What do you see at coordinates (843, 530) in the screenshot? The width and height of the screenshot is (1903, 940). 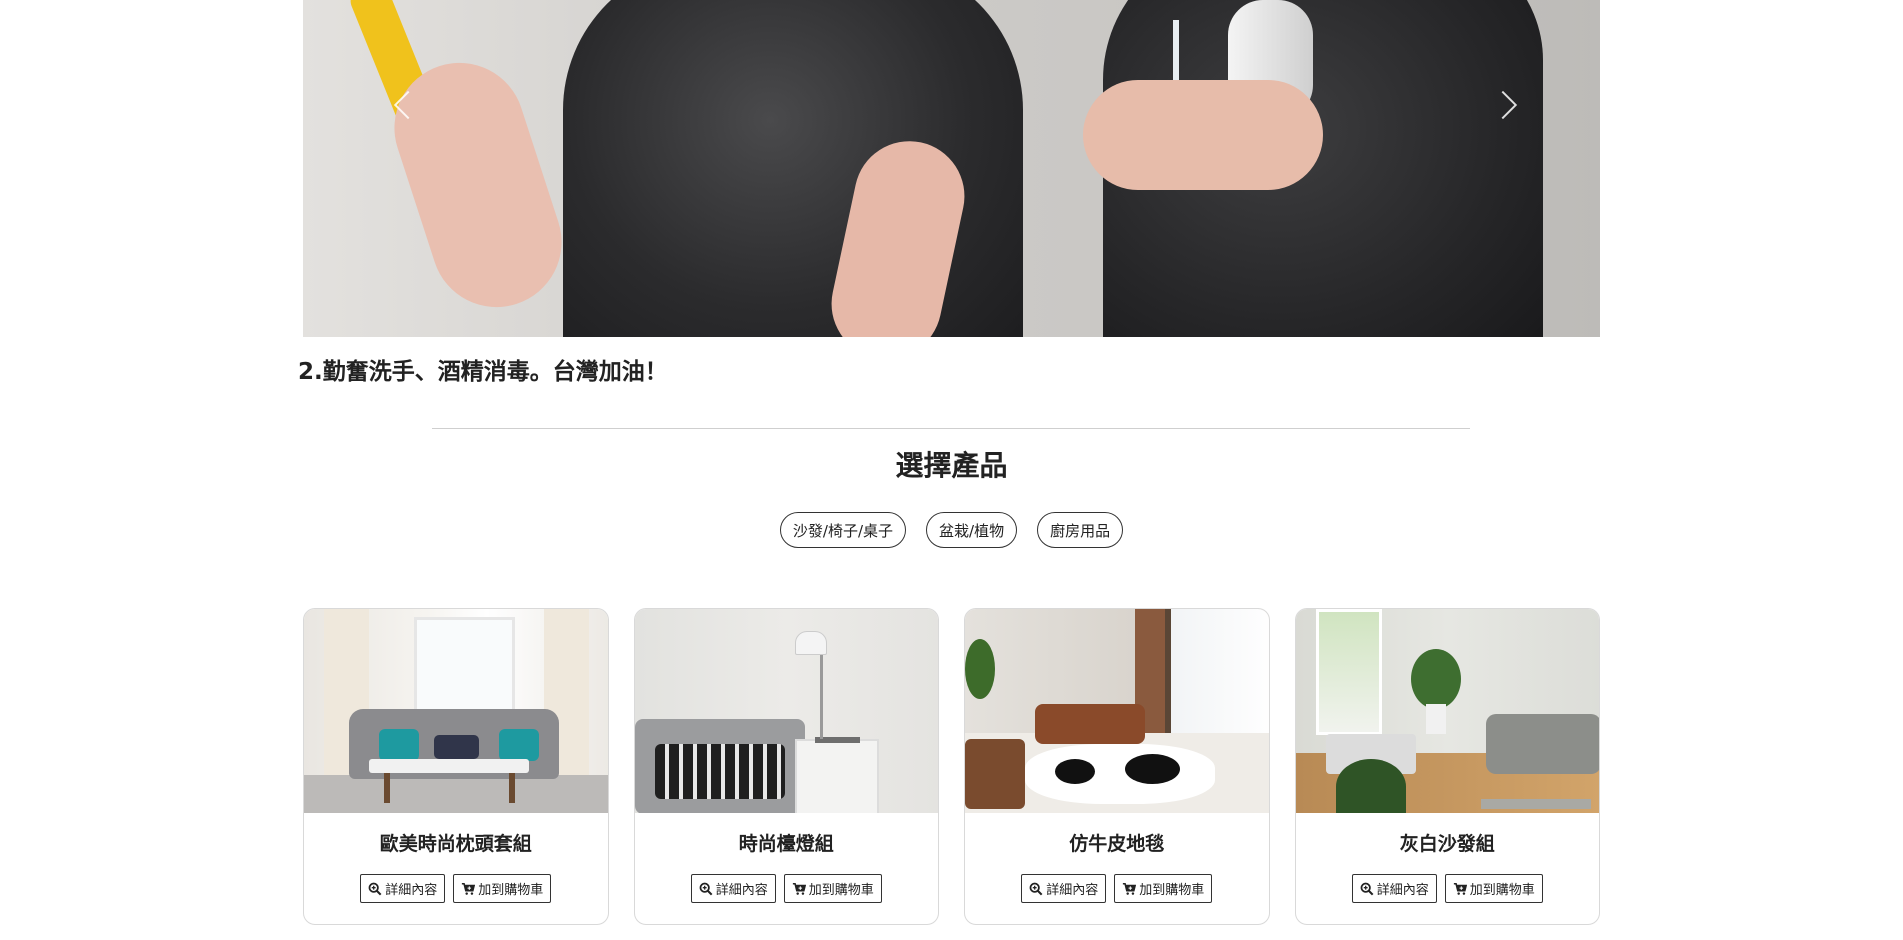 I see `filter-sofa-chair-table: 沙發/椅子/桌子` at bounding box center [843, 530].